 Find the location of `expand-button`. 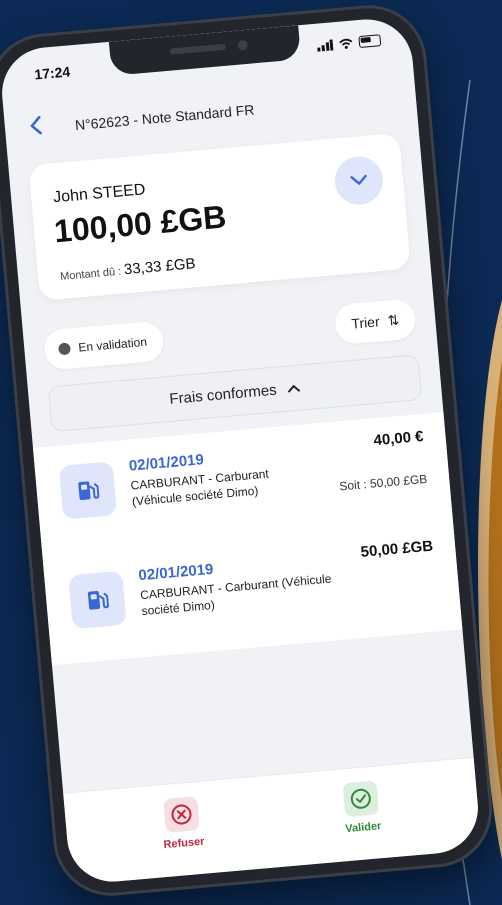

expand-button is located at coordinates (358, 180).